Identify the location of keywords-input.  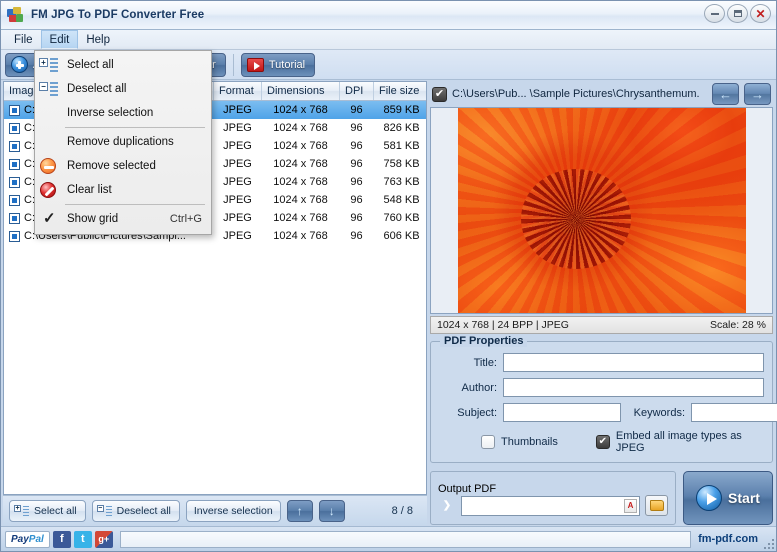
(734, 412).